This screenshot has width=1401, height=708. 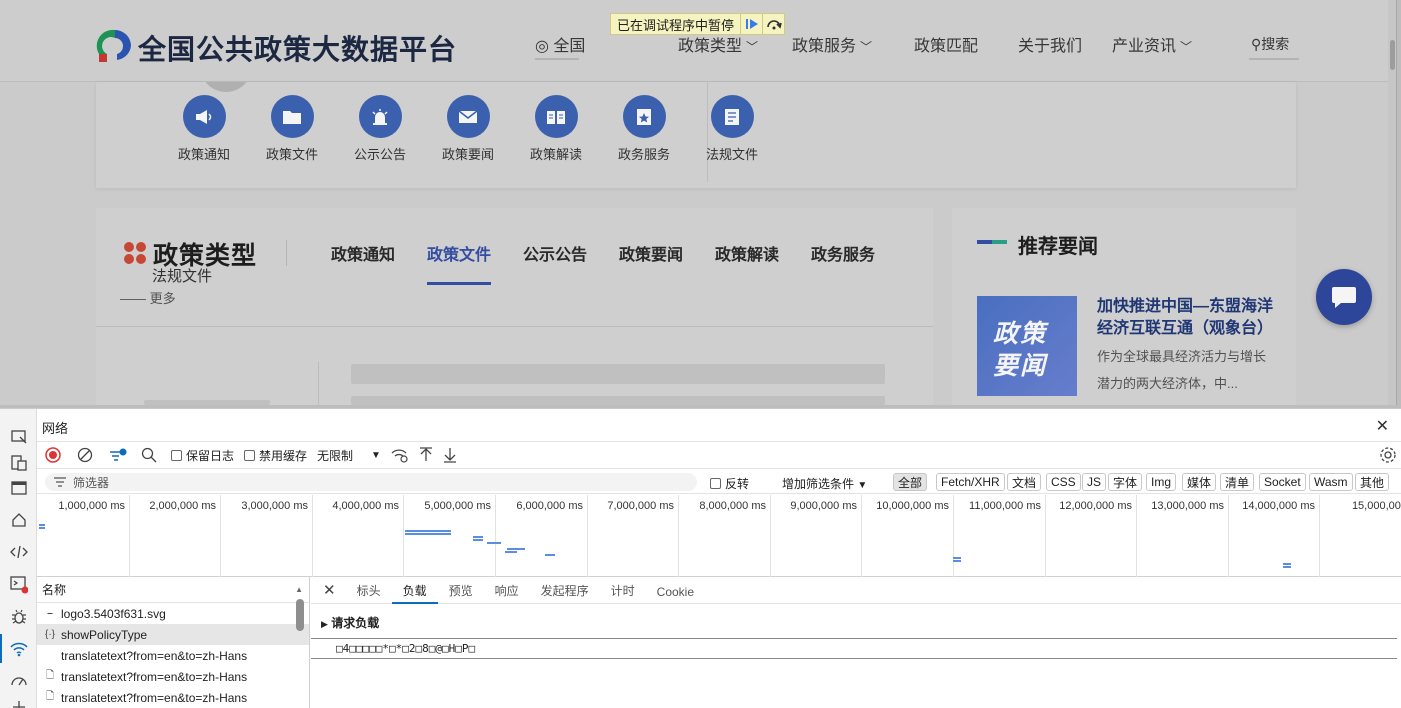 What do you see at coordinates (1270, 44) in the screenshot?
I see `nav-search: ⚲搜索` at bounding box center [1270, 44].